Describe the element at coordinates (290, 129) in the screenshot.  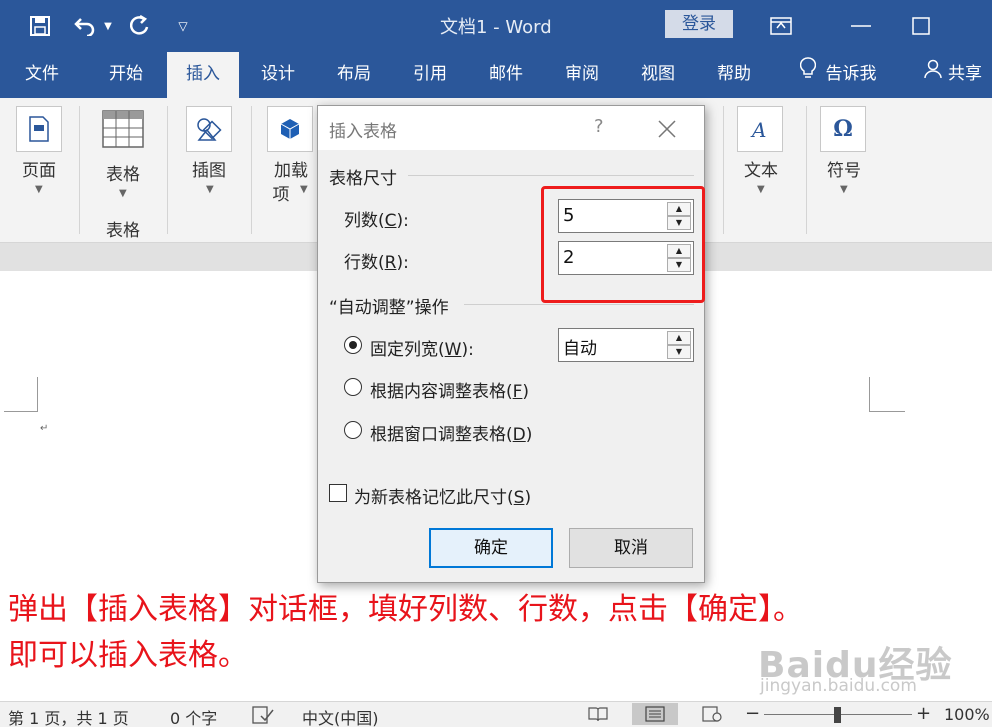
I see `addins-icon` at that location.